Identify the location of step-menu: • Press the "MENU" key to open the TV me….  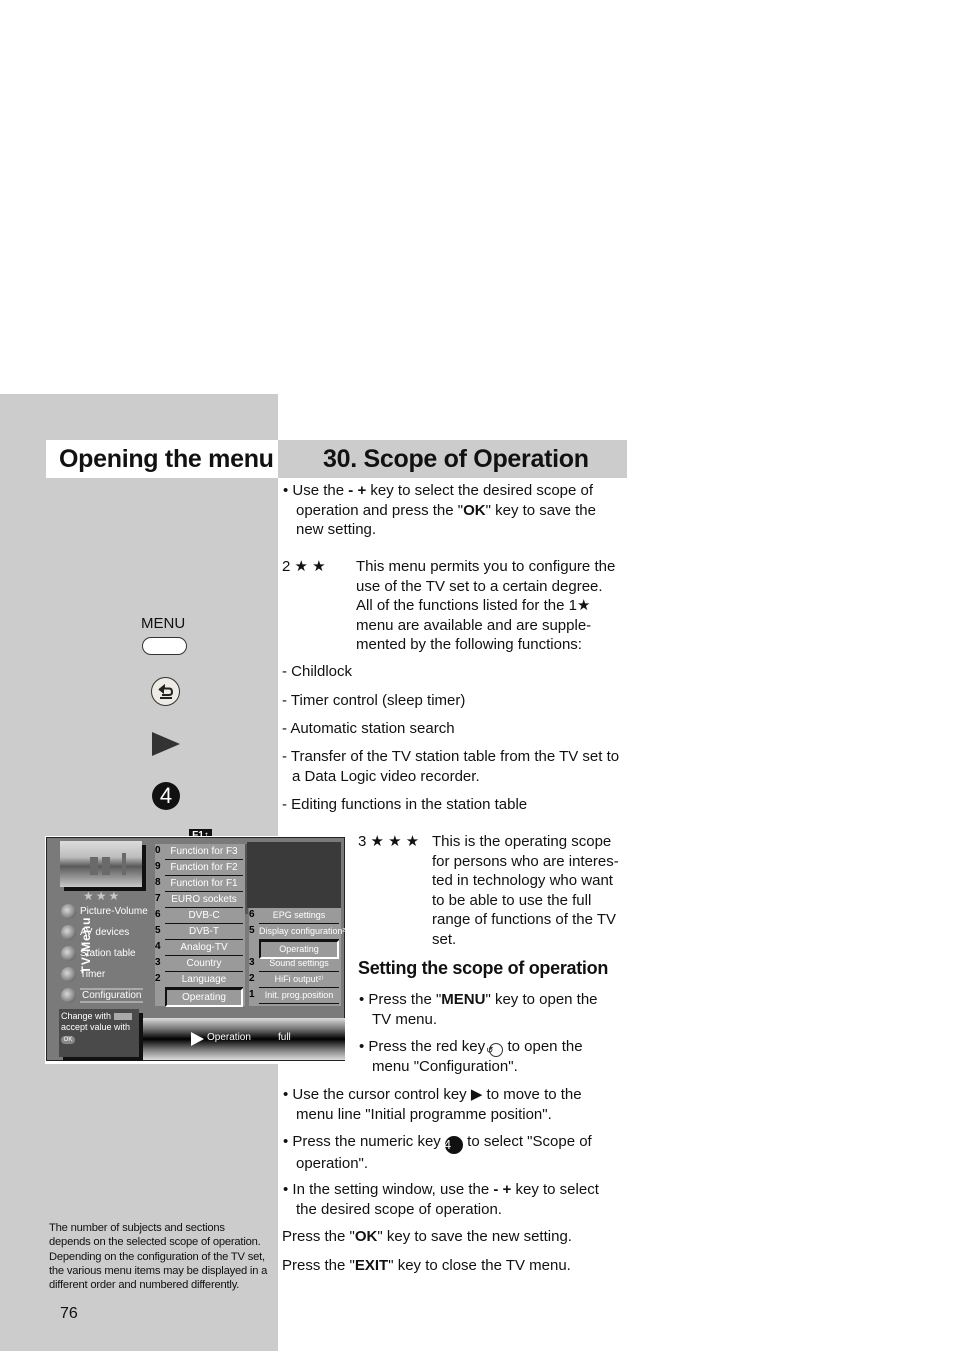
(478, 1009).